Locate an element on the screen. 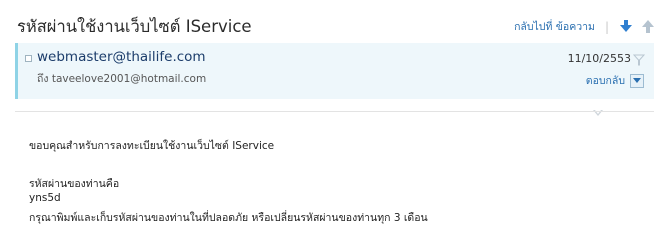  message-nav-tools: กลับไปที่ ข้อความ | is located at coordinates (584, 26).